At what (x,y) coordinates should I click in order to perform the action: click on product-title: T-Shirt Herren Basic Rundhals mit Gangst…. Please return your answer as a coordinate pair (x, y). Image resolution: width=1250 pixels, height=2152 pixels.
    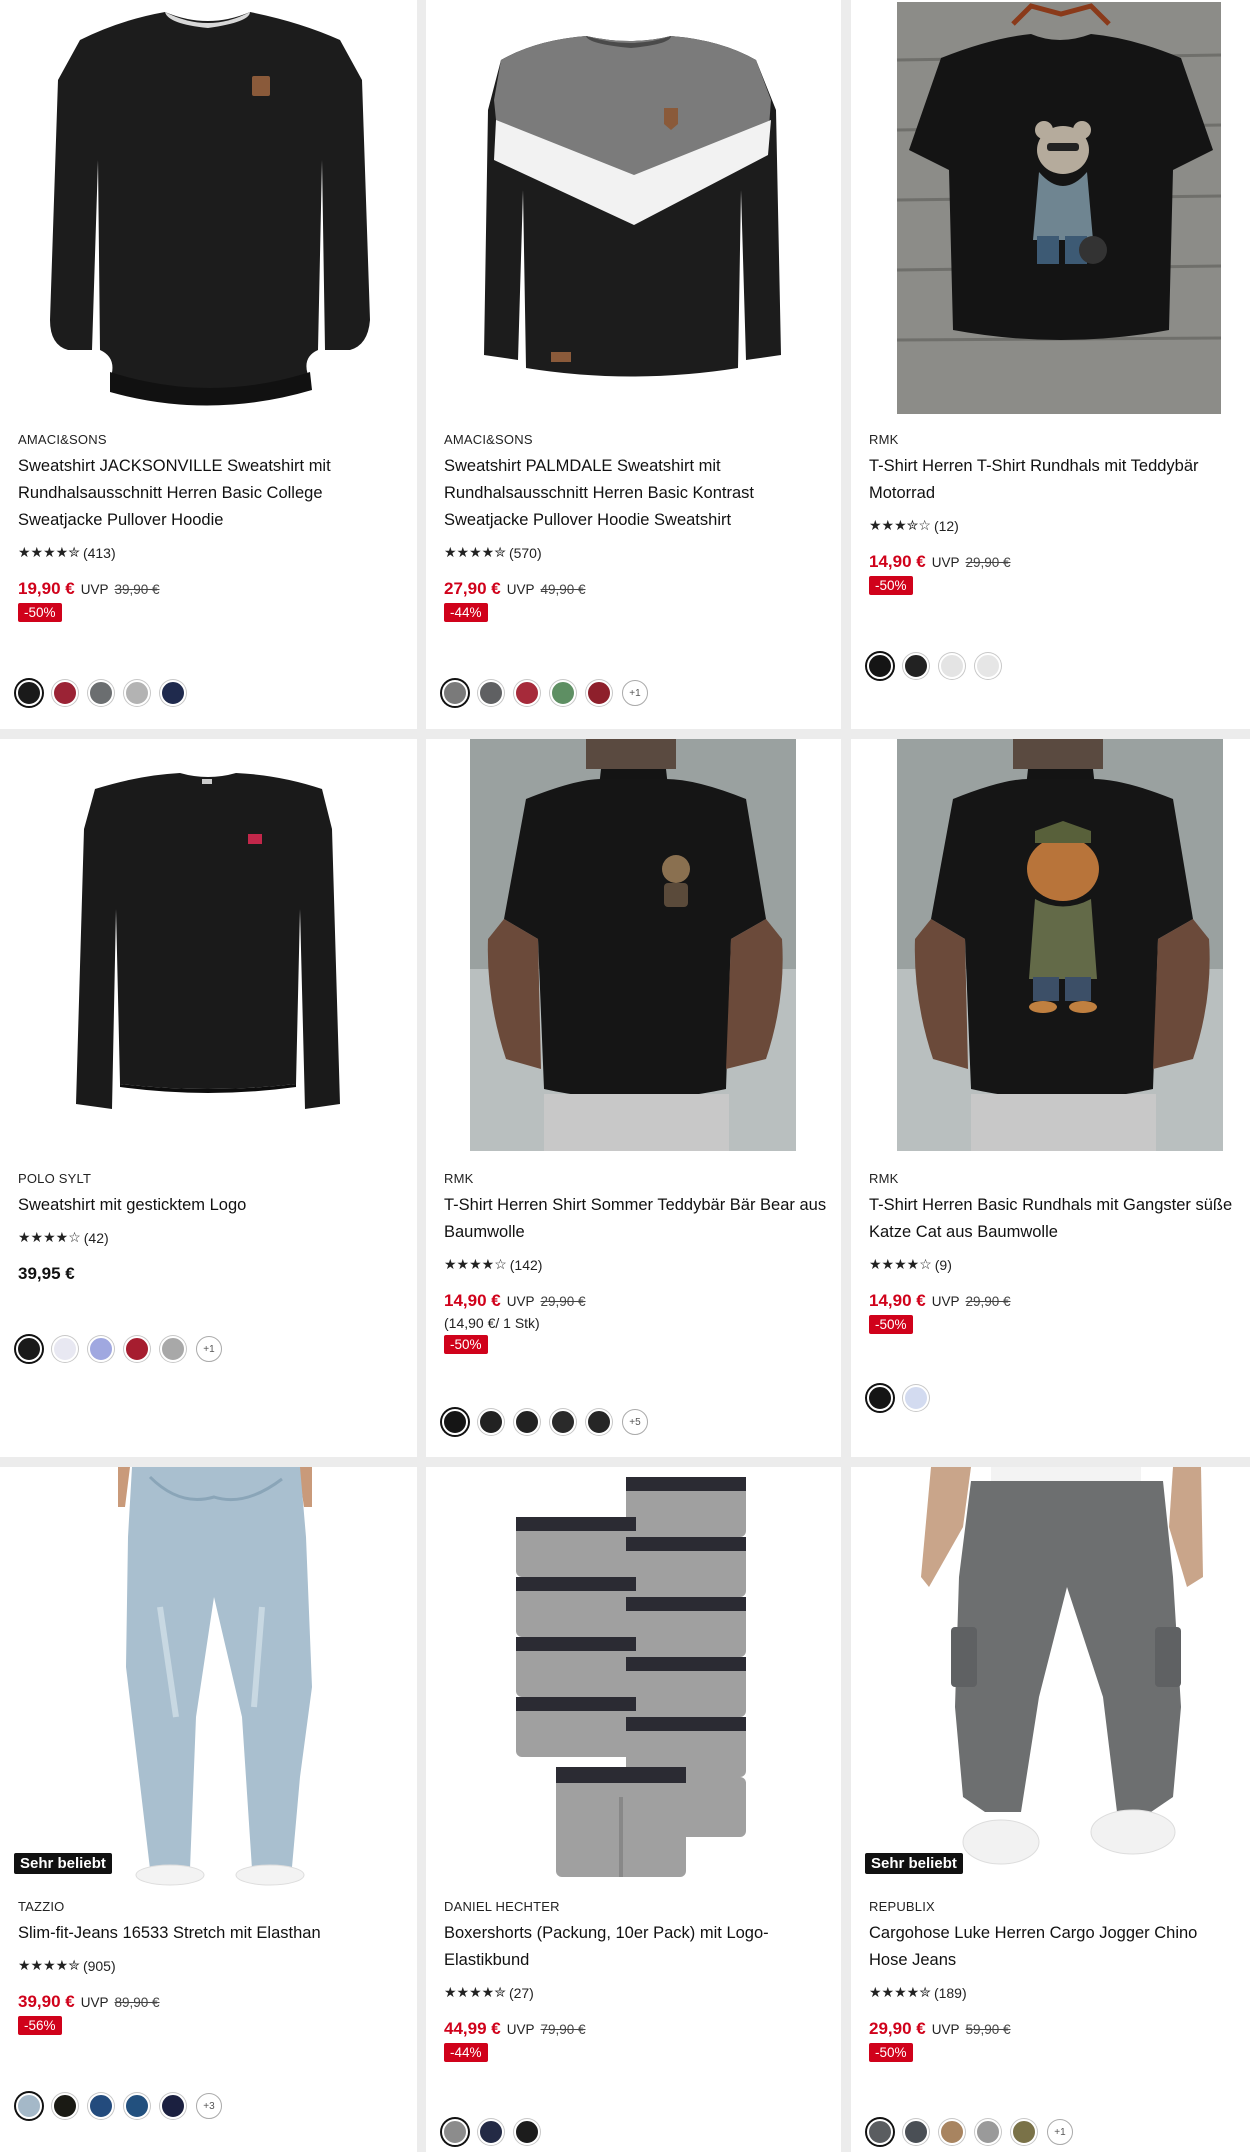
    Looking at the image, I should click on (1052, 1219).